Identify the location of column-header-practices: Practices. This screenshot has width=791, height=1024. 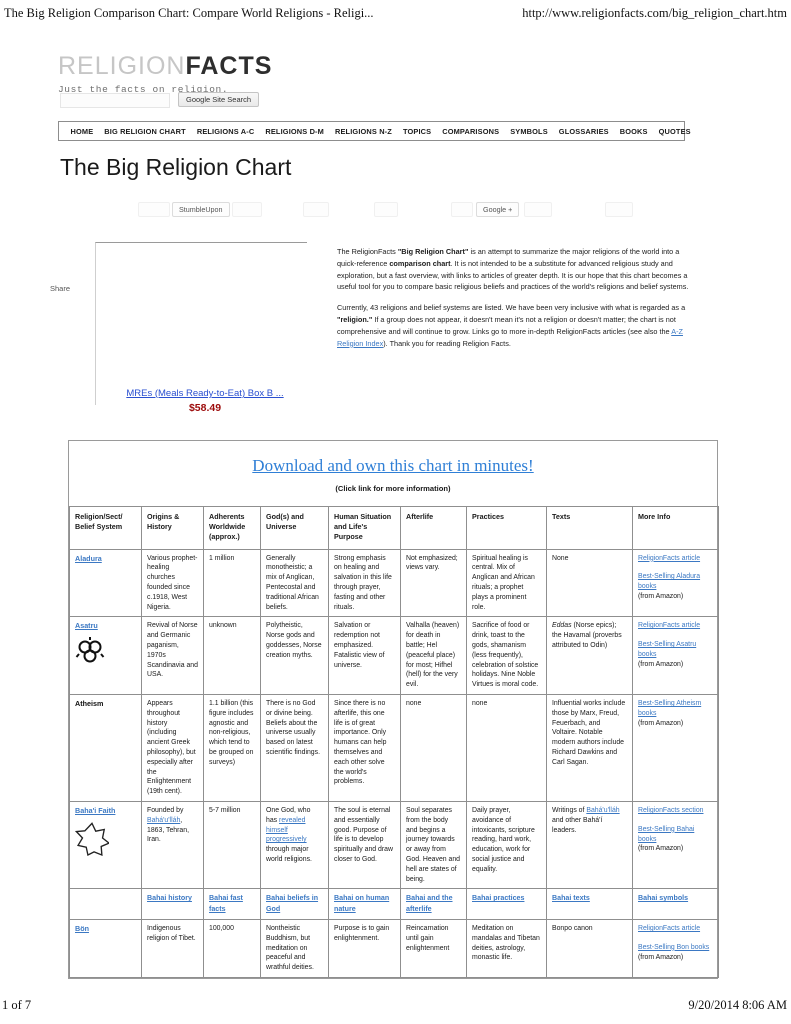
(506, 528).